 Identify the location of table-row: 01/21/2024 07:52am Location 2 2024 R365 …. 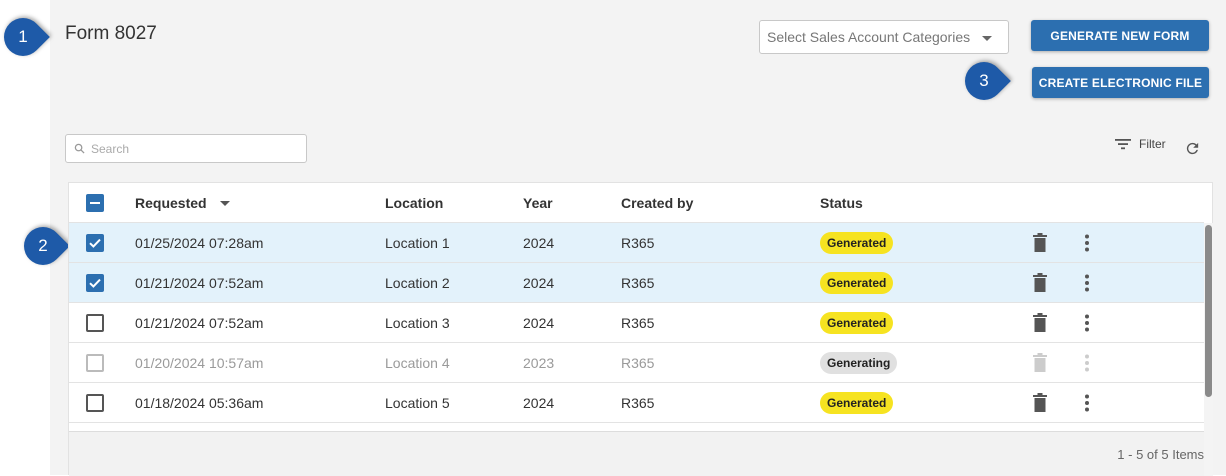
(636, 283).